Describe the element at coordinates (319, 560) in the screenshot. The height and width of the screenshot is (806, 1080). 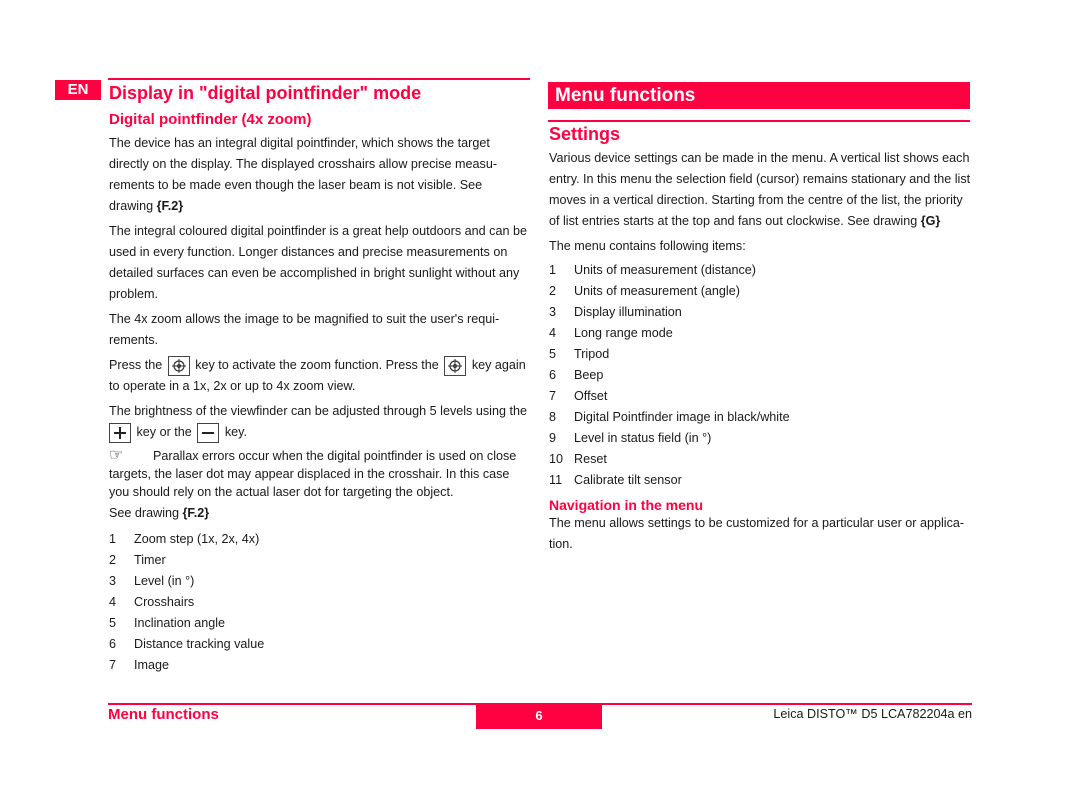
I see `list-item: 2 Timer` at that location.